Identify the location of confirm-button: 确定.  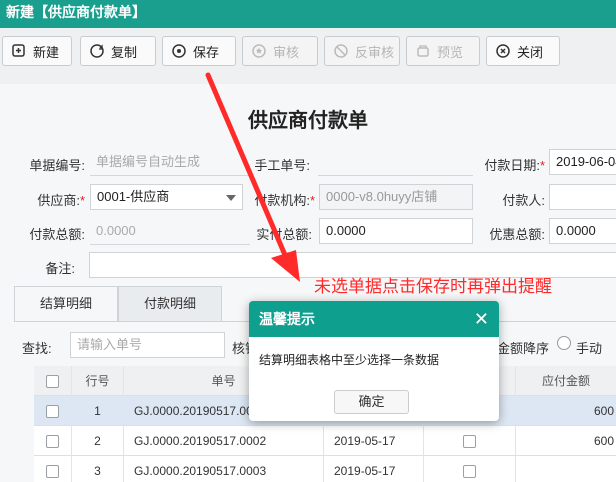
(371, 402).